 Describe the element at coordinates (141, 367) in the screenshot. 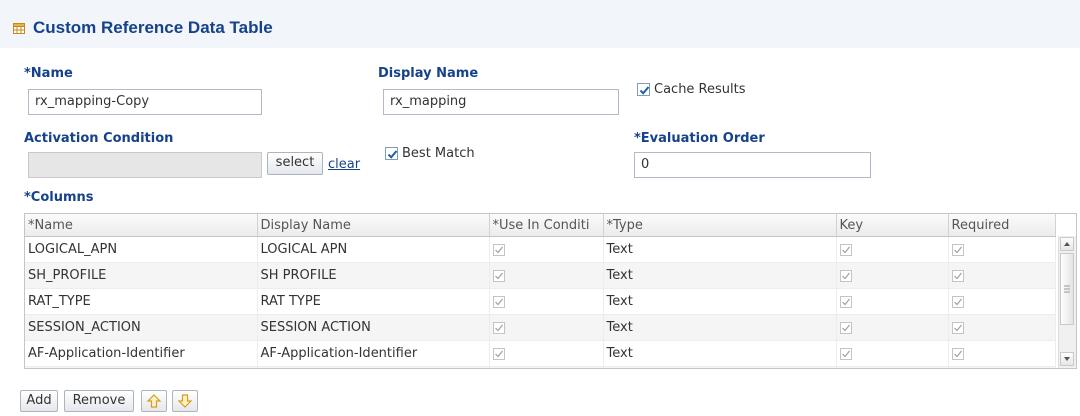

I see `cell-name: Media-Type` at that location.